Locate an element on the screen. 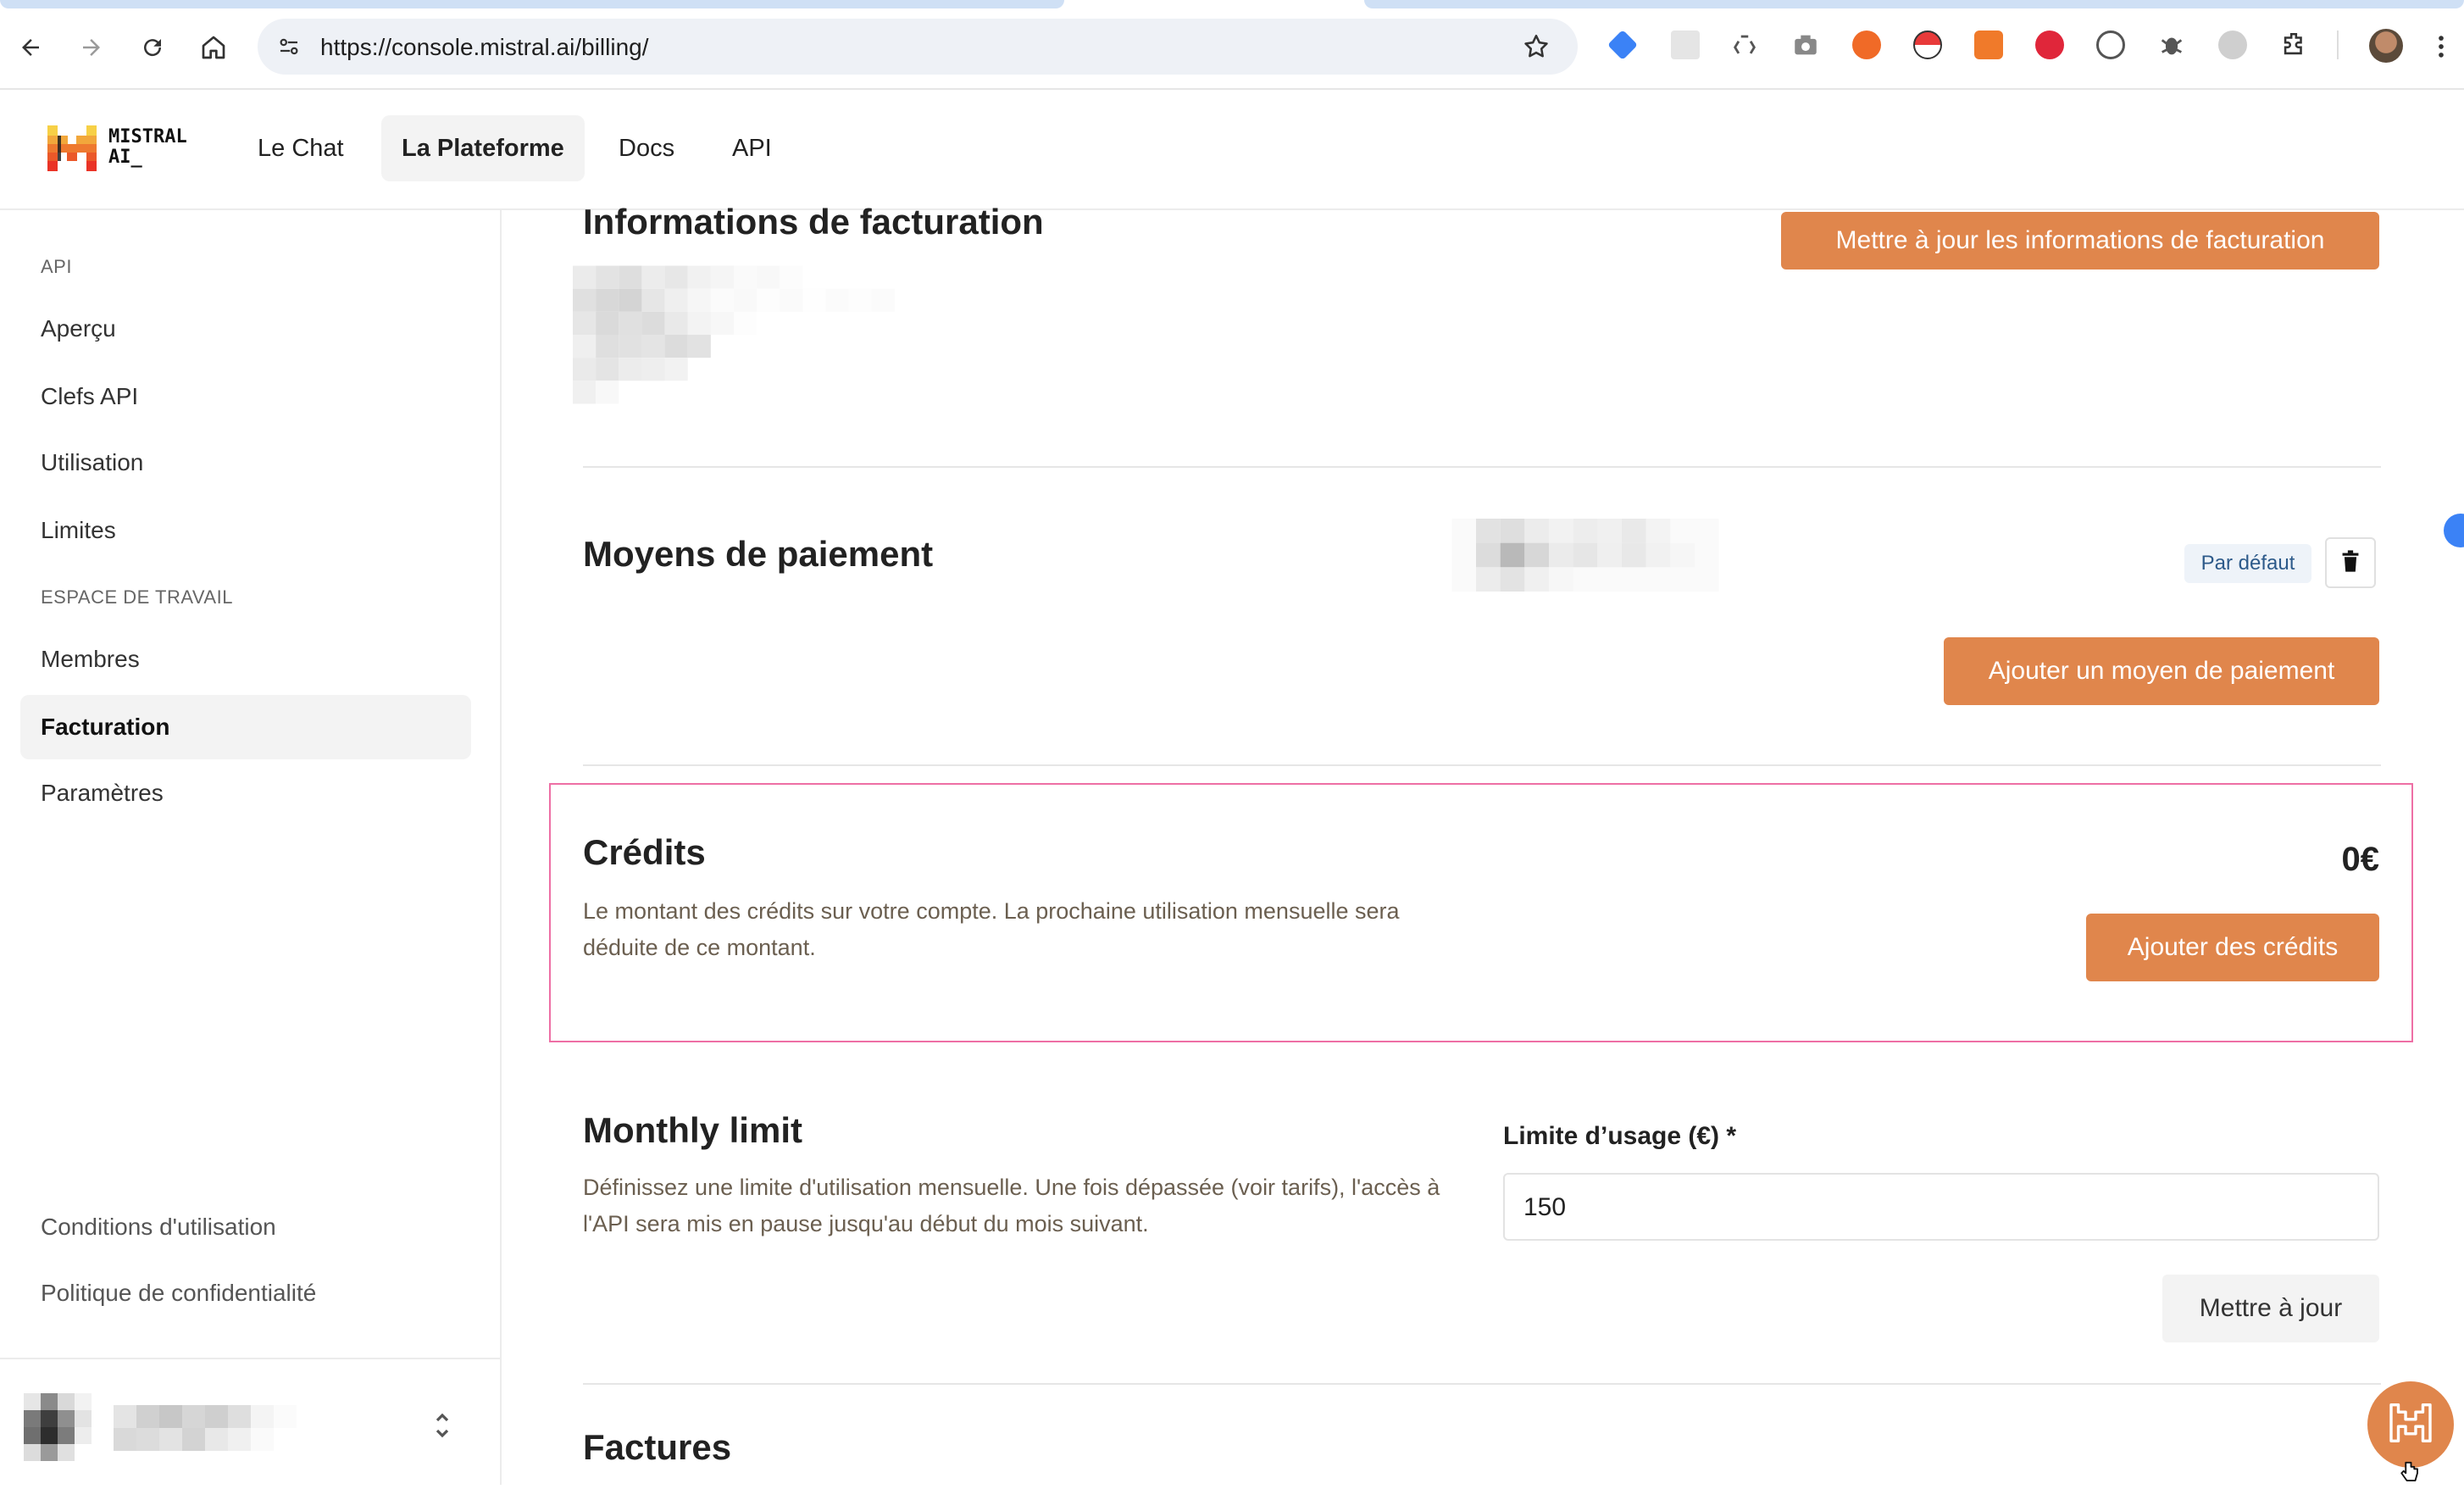  arrow-right-icon is located at coordinates (91, 47).